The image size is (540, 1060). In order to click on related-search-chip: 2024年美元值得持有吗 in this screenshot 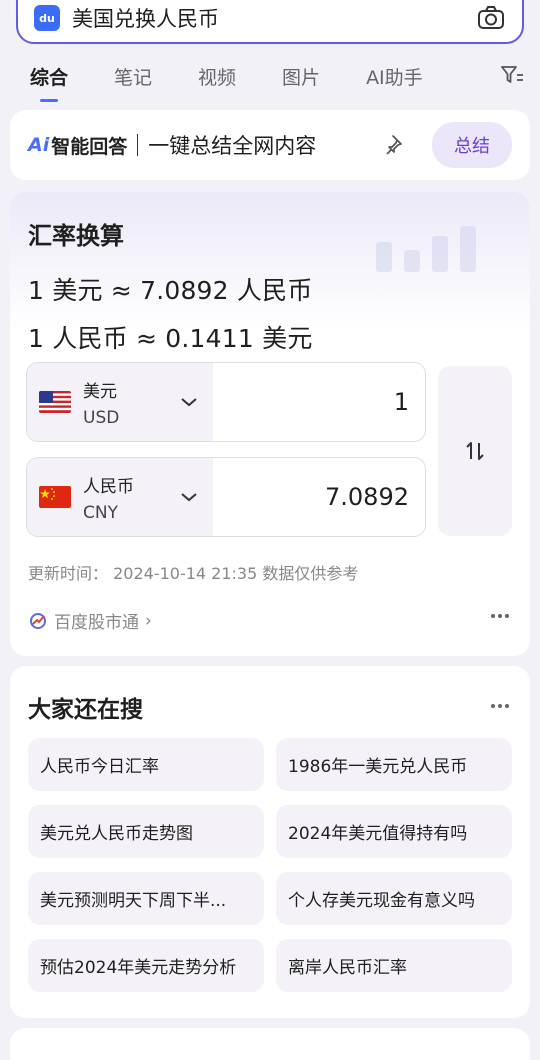, I will do `click(394, 831)`.